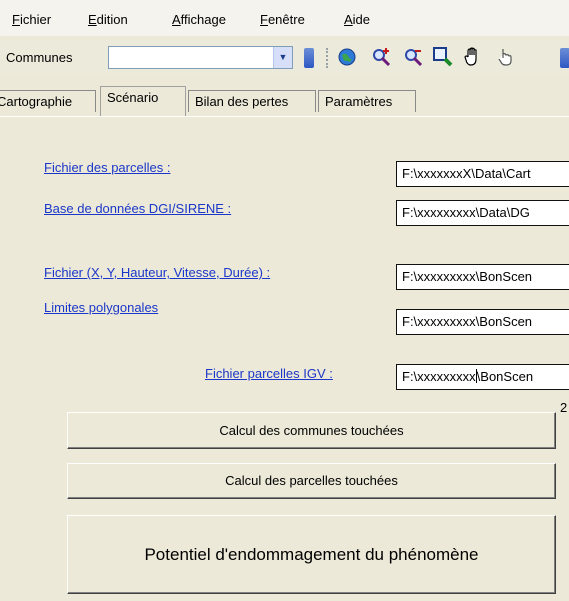 The width and height of the screenshot is (569, 601). What do you see at coordinates (143, 101) in the screenshot?
I see `tab-scenario: Scénario` at bounding box center [143, 101].